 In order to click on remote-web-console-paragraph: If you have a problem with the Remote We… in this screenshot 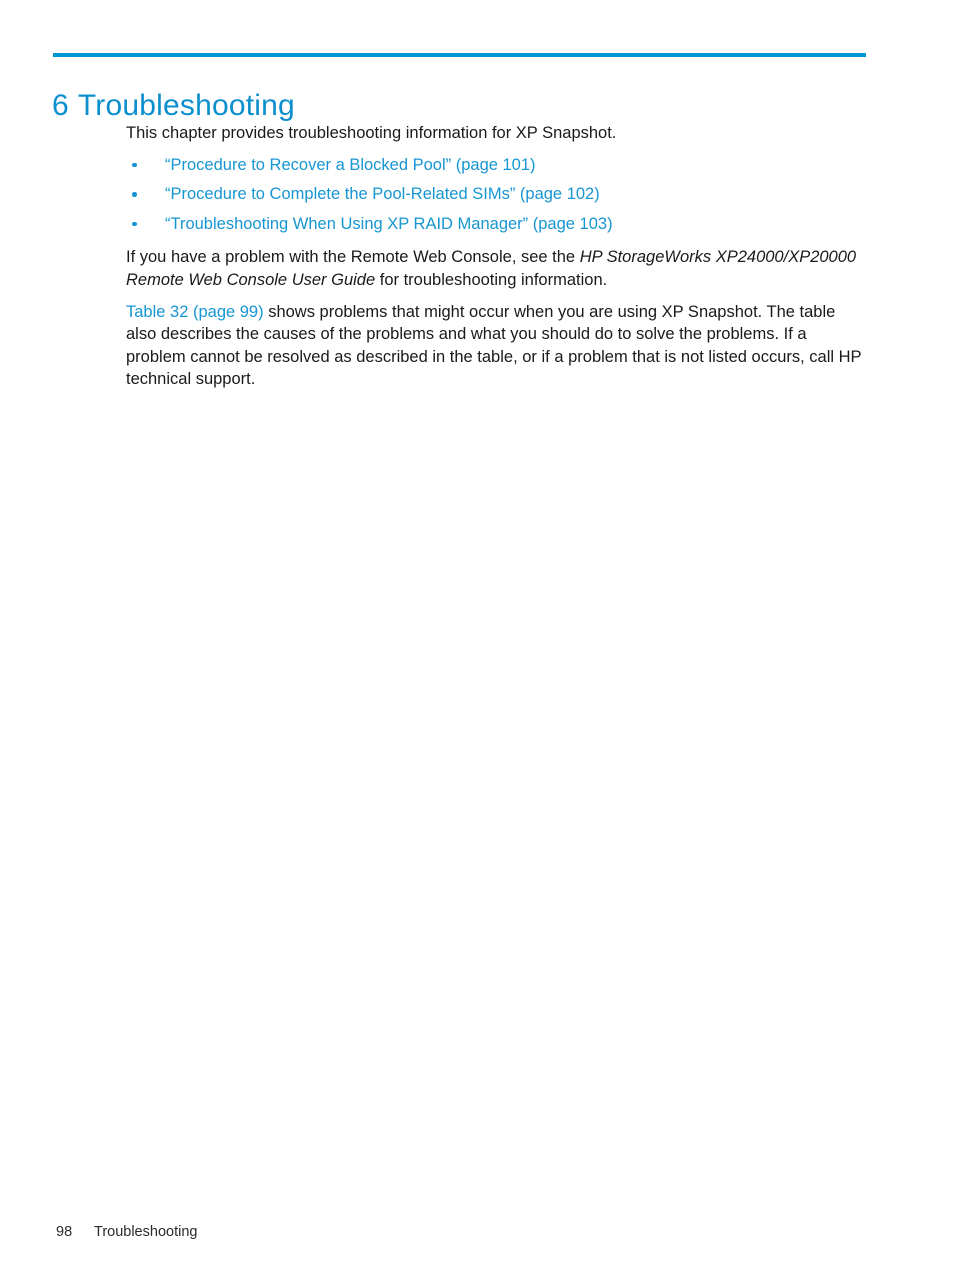, I will do `click(497, 268)`.